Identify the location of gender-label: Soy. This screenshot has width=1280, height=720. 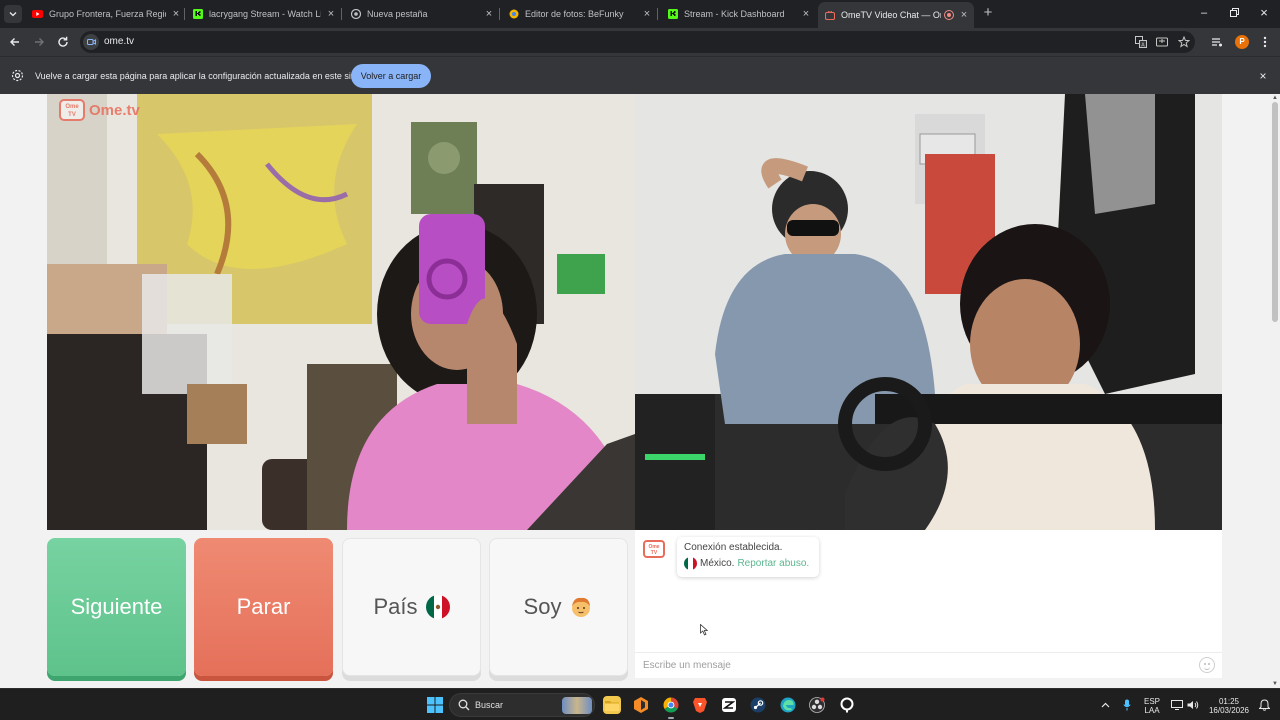
(542, 606).